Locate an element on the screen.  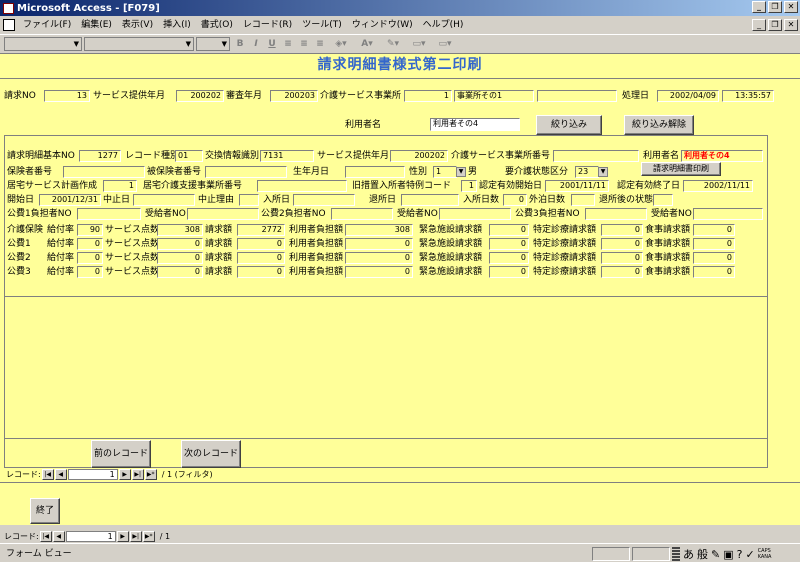
form-record-number: 1 is located at coordinates (90, 536).